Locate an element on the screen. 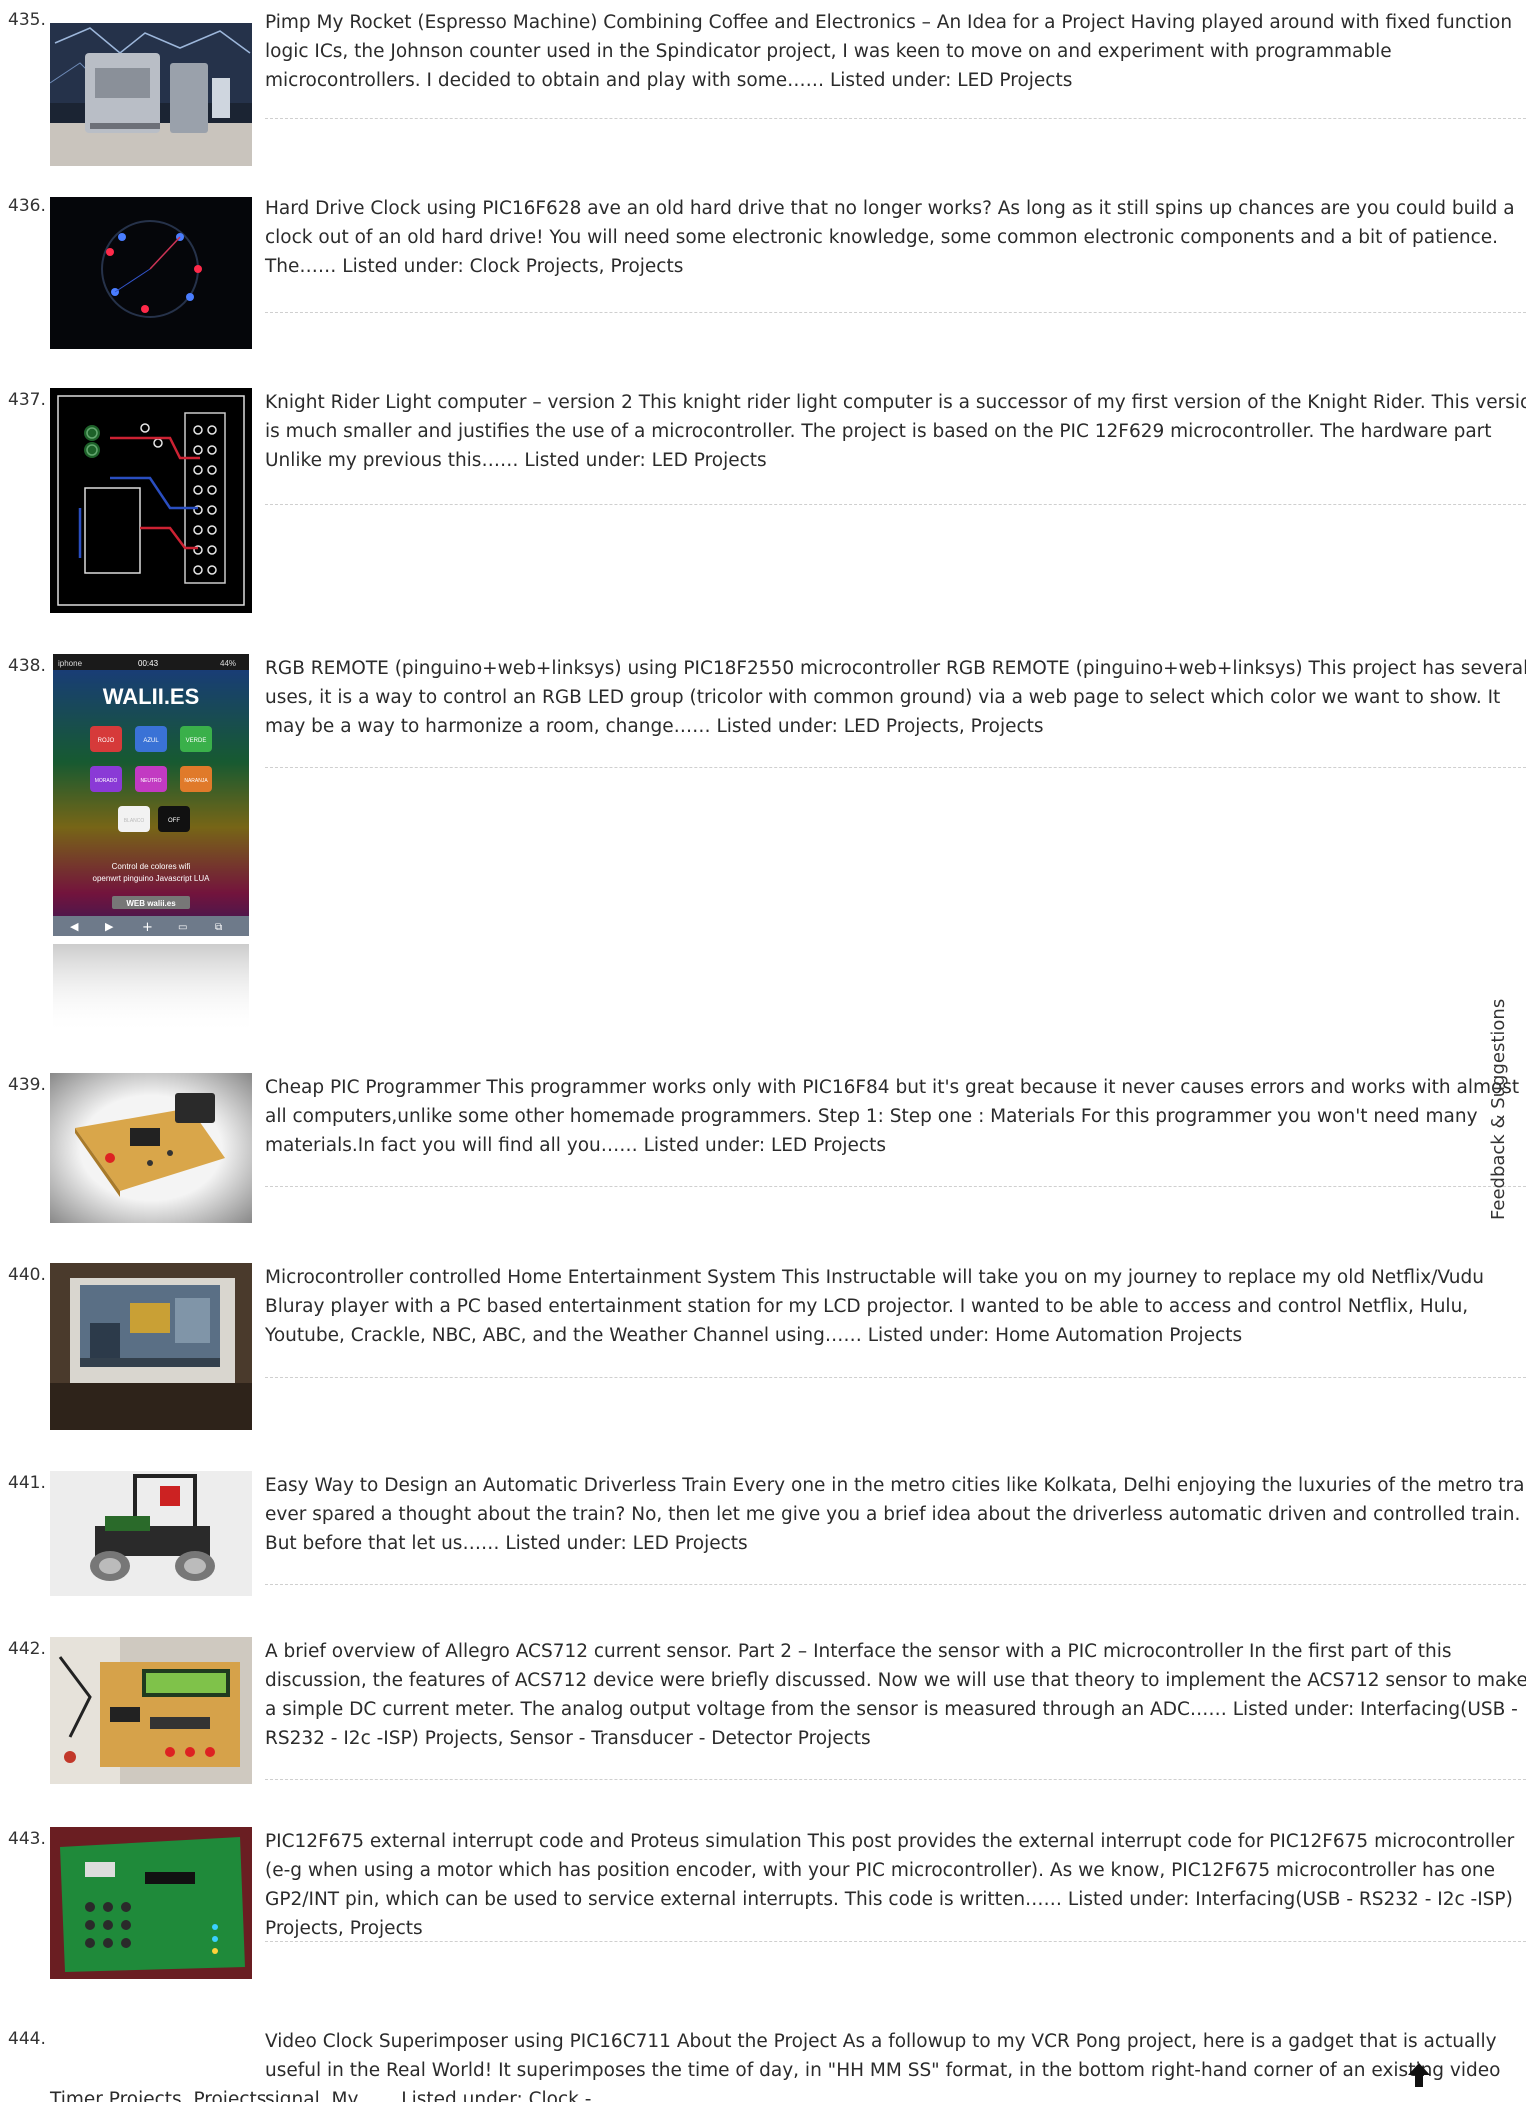 The width and height of the screenshot is (1526, 2102). phone-time: 00:43 is located at coordinates (148, 663).